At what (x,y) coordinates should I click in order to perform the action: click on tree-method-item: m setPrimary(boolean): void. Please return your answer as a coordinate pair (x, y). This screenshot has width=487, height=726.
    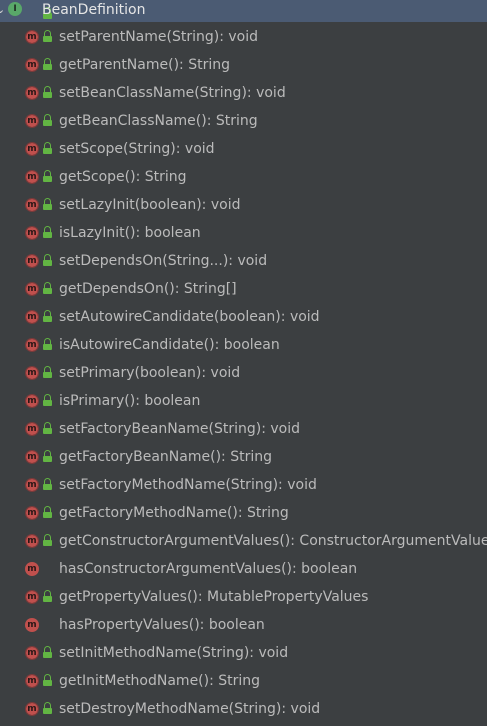
    Looking at the image, I should click on (243, 373).